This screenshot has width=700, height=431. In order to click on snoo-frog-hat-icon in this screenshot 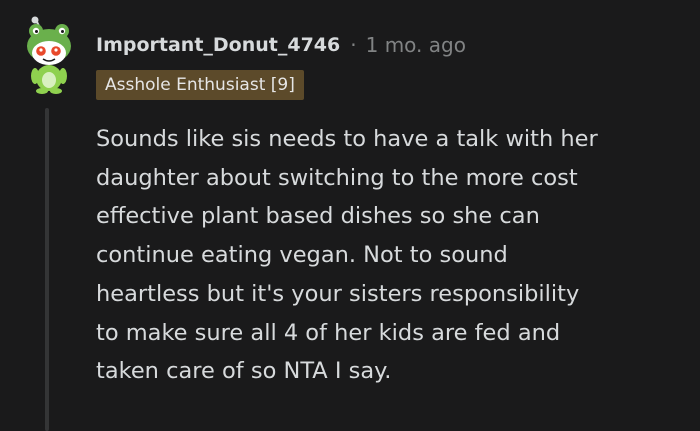, I will do `click(49, 55)`.